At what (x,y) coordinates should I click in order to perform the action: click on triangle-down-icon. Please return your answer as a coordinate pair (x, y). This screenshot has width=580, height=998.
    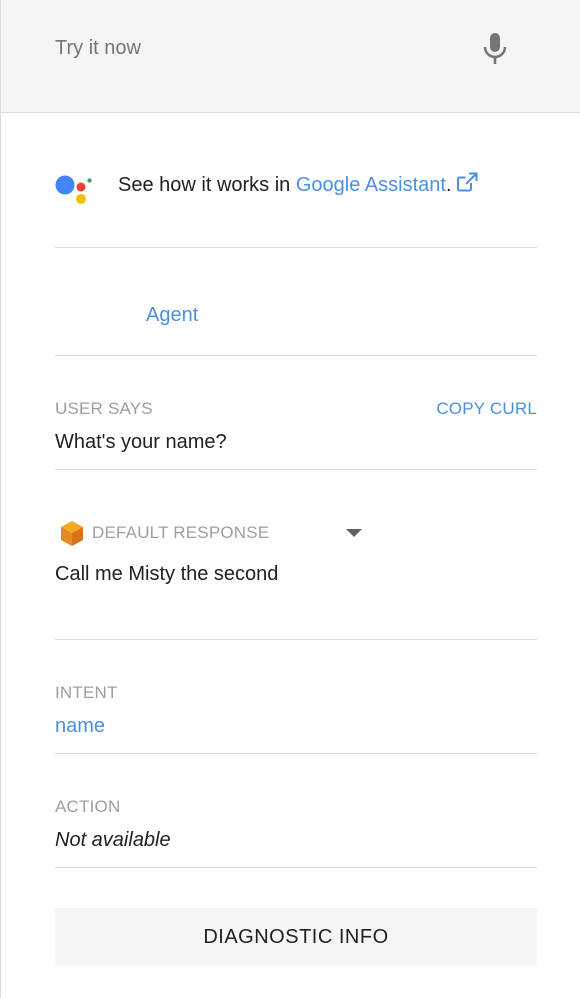
    Looking at the image, I should click on (354, 533).